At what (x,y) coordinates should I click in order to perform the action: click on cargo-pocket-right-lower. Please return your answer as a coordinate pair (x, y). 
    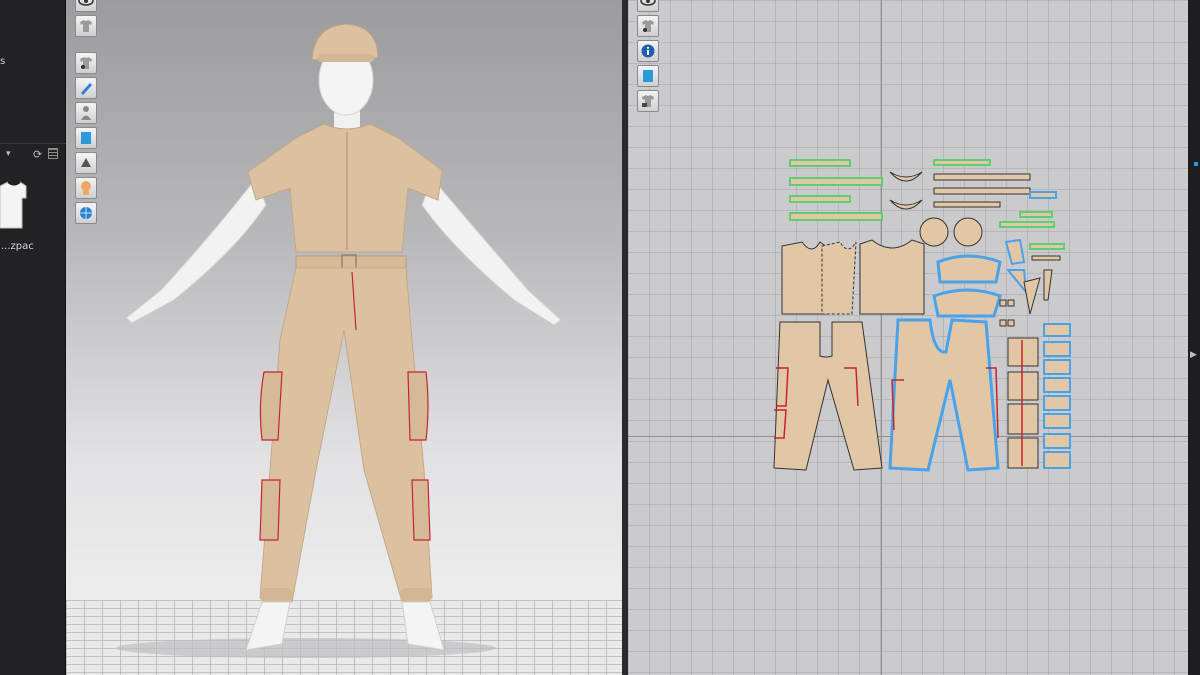
    Looking at the image, I should click on (421, 510).